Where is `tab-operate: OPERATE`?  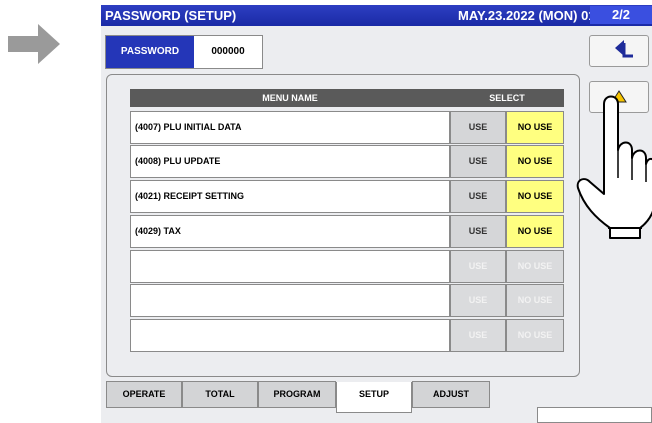 tab-operate: OPERATE is located at coordinates (144, 394).